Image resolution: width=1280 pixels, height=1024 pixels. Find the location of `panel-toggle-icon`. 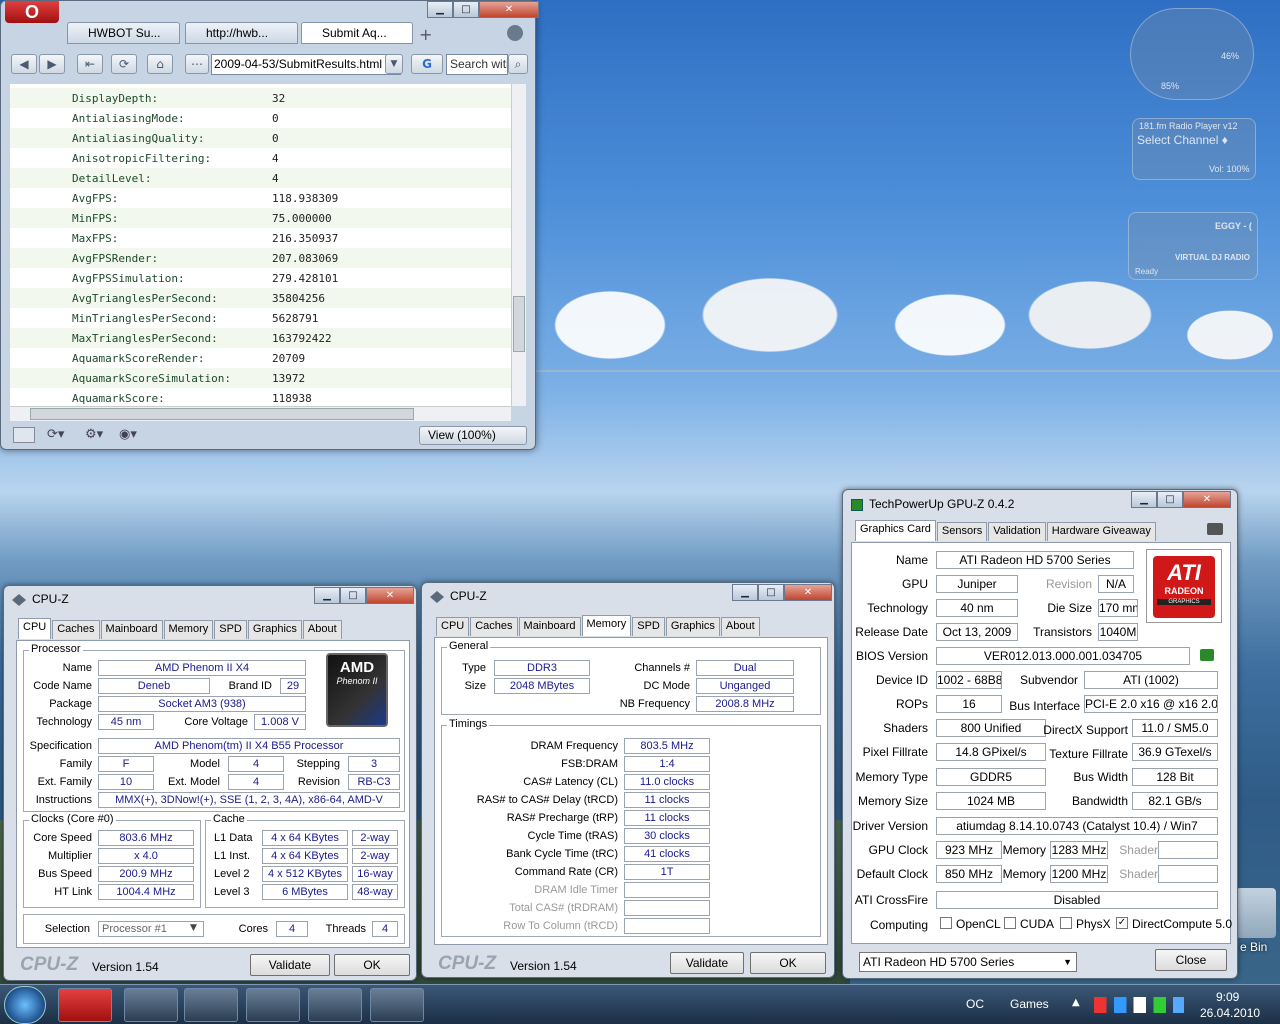

panel-toggle-icon is located at coordinates (24, 435).